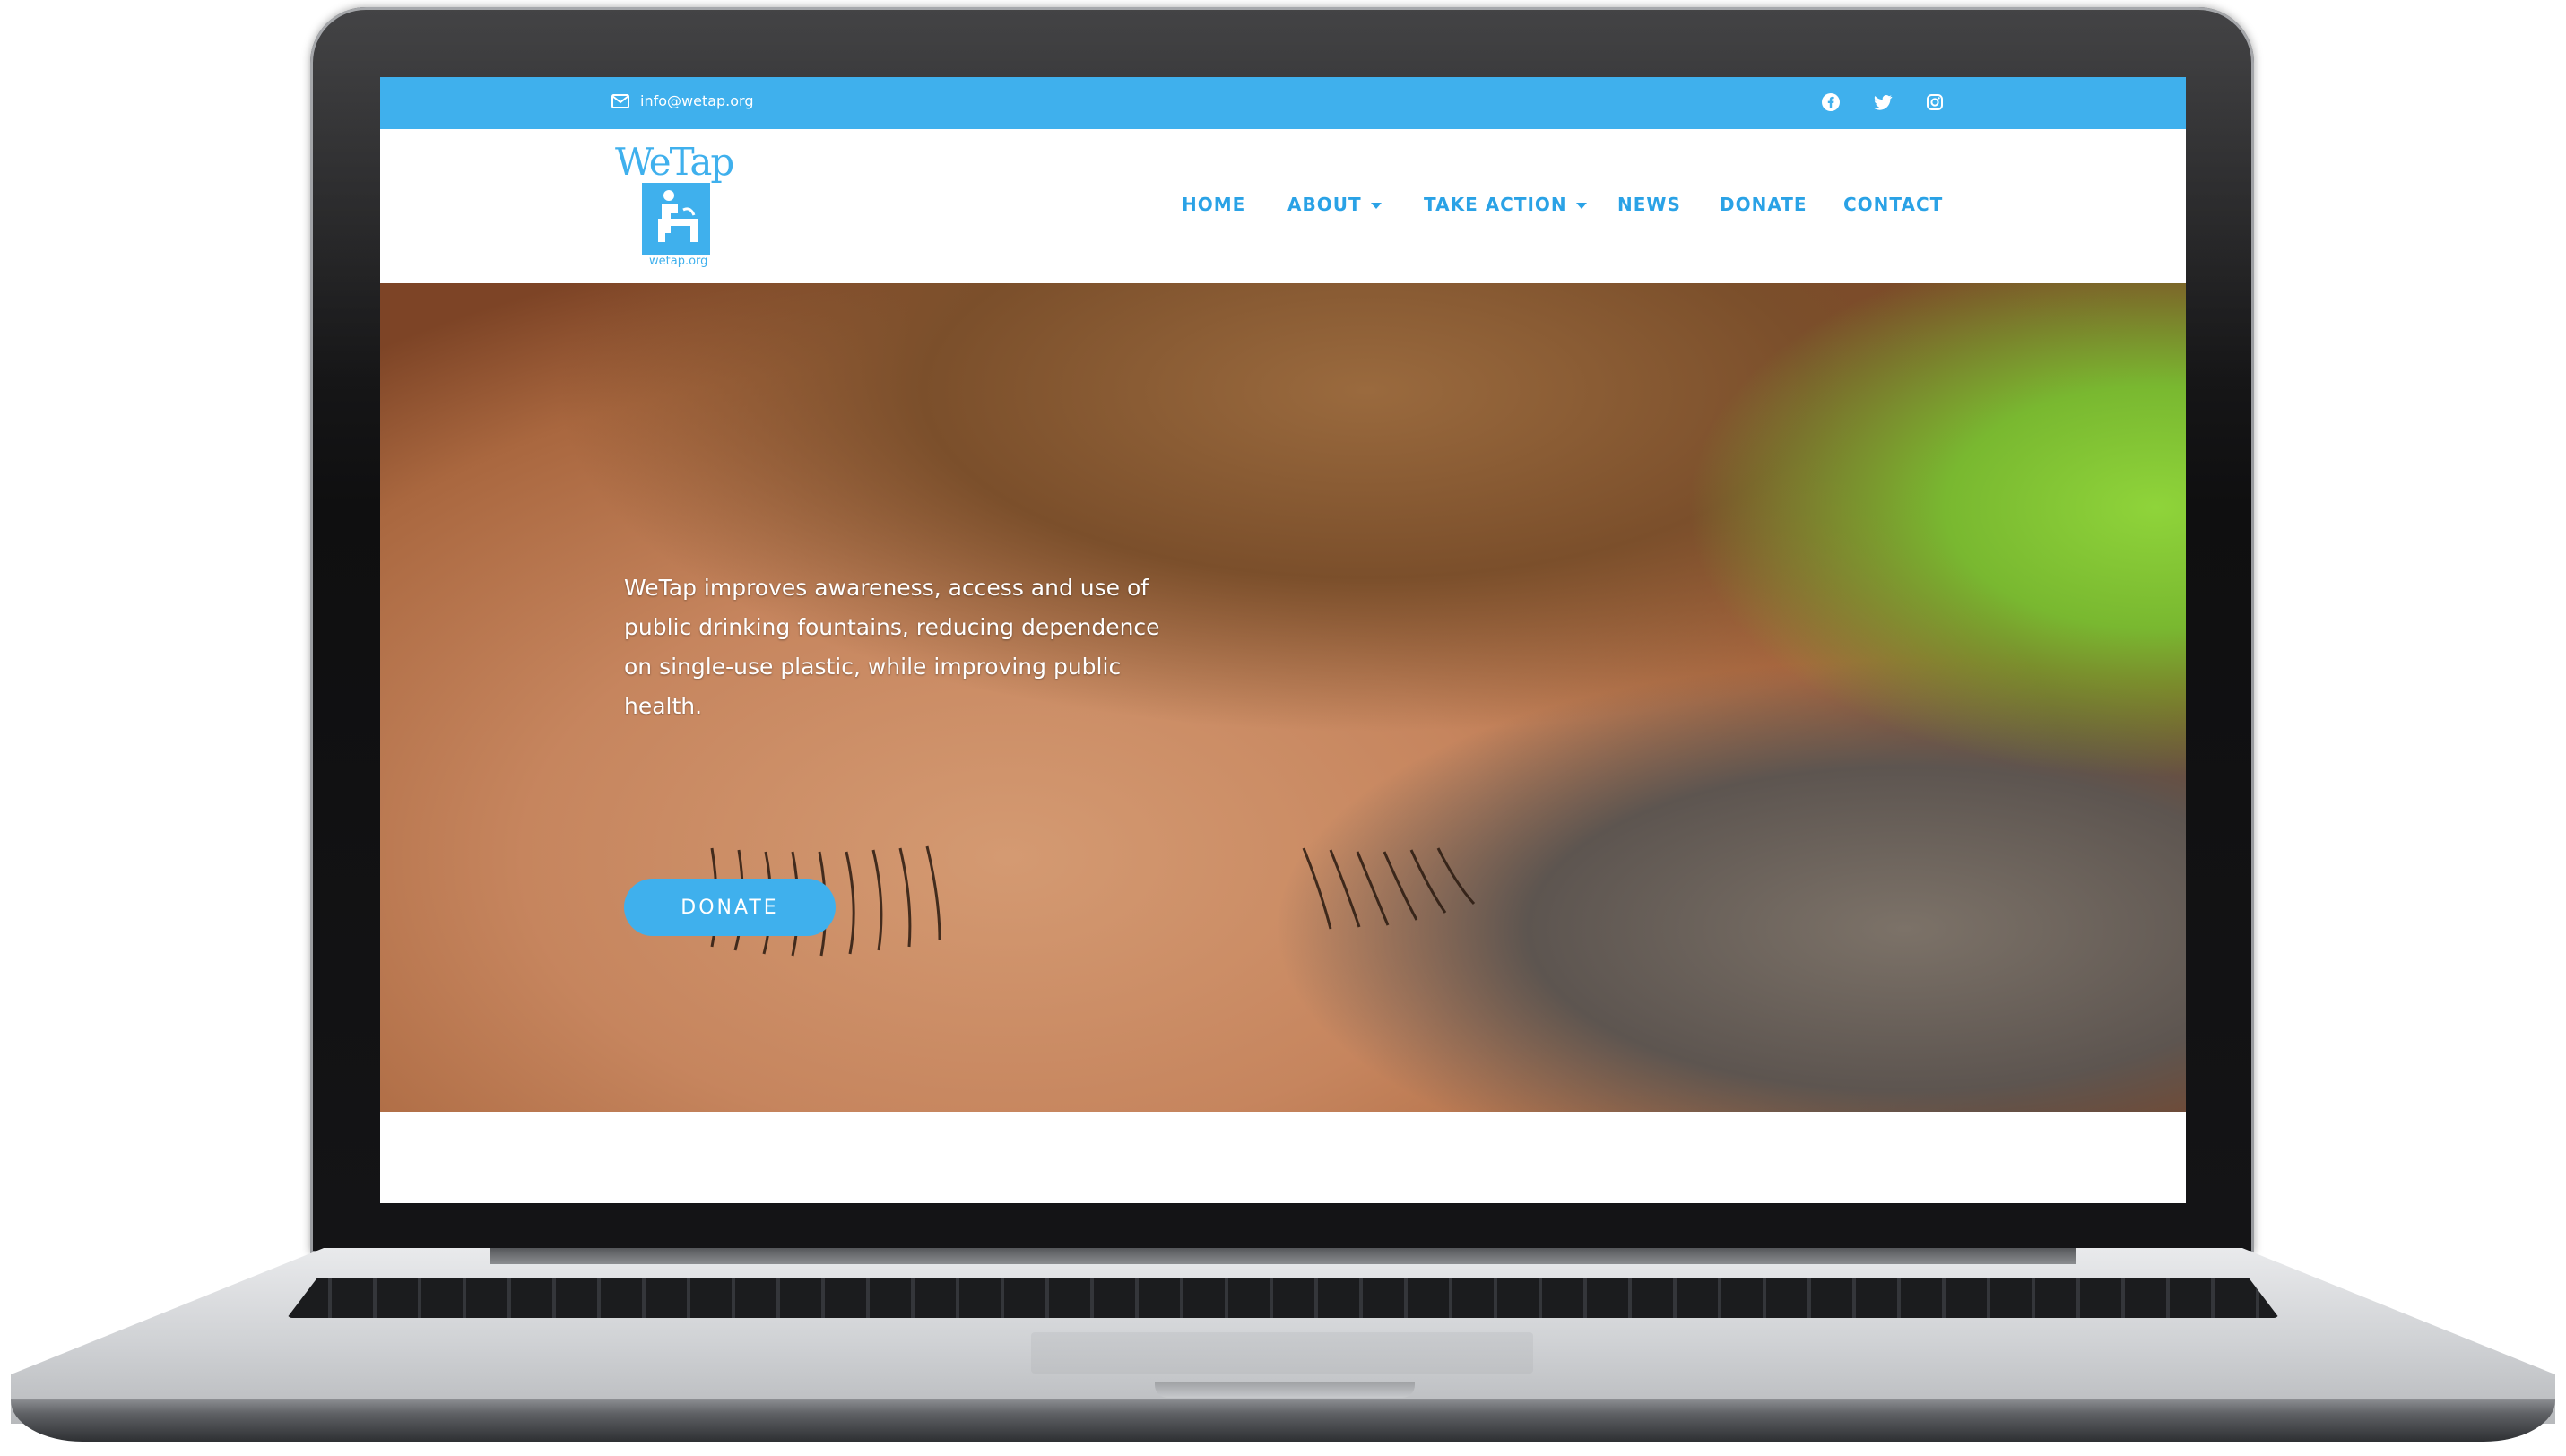 The width and height of the screenshot is (2566, 1456). I want to click on nav-home-label: HOME, so click(1214, 204).